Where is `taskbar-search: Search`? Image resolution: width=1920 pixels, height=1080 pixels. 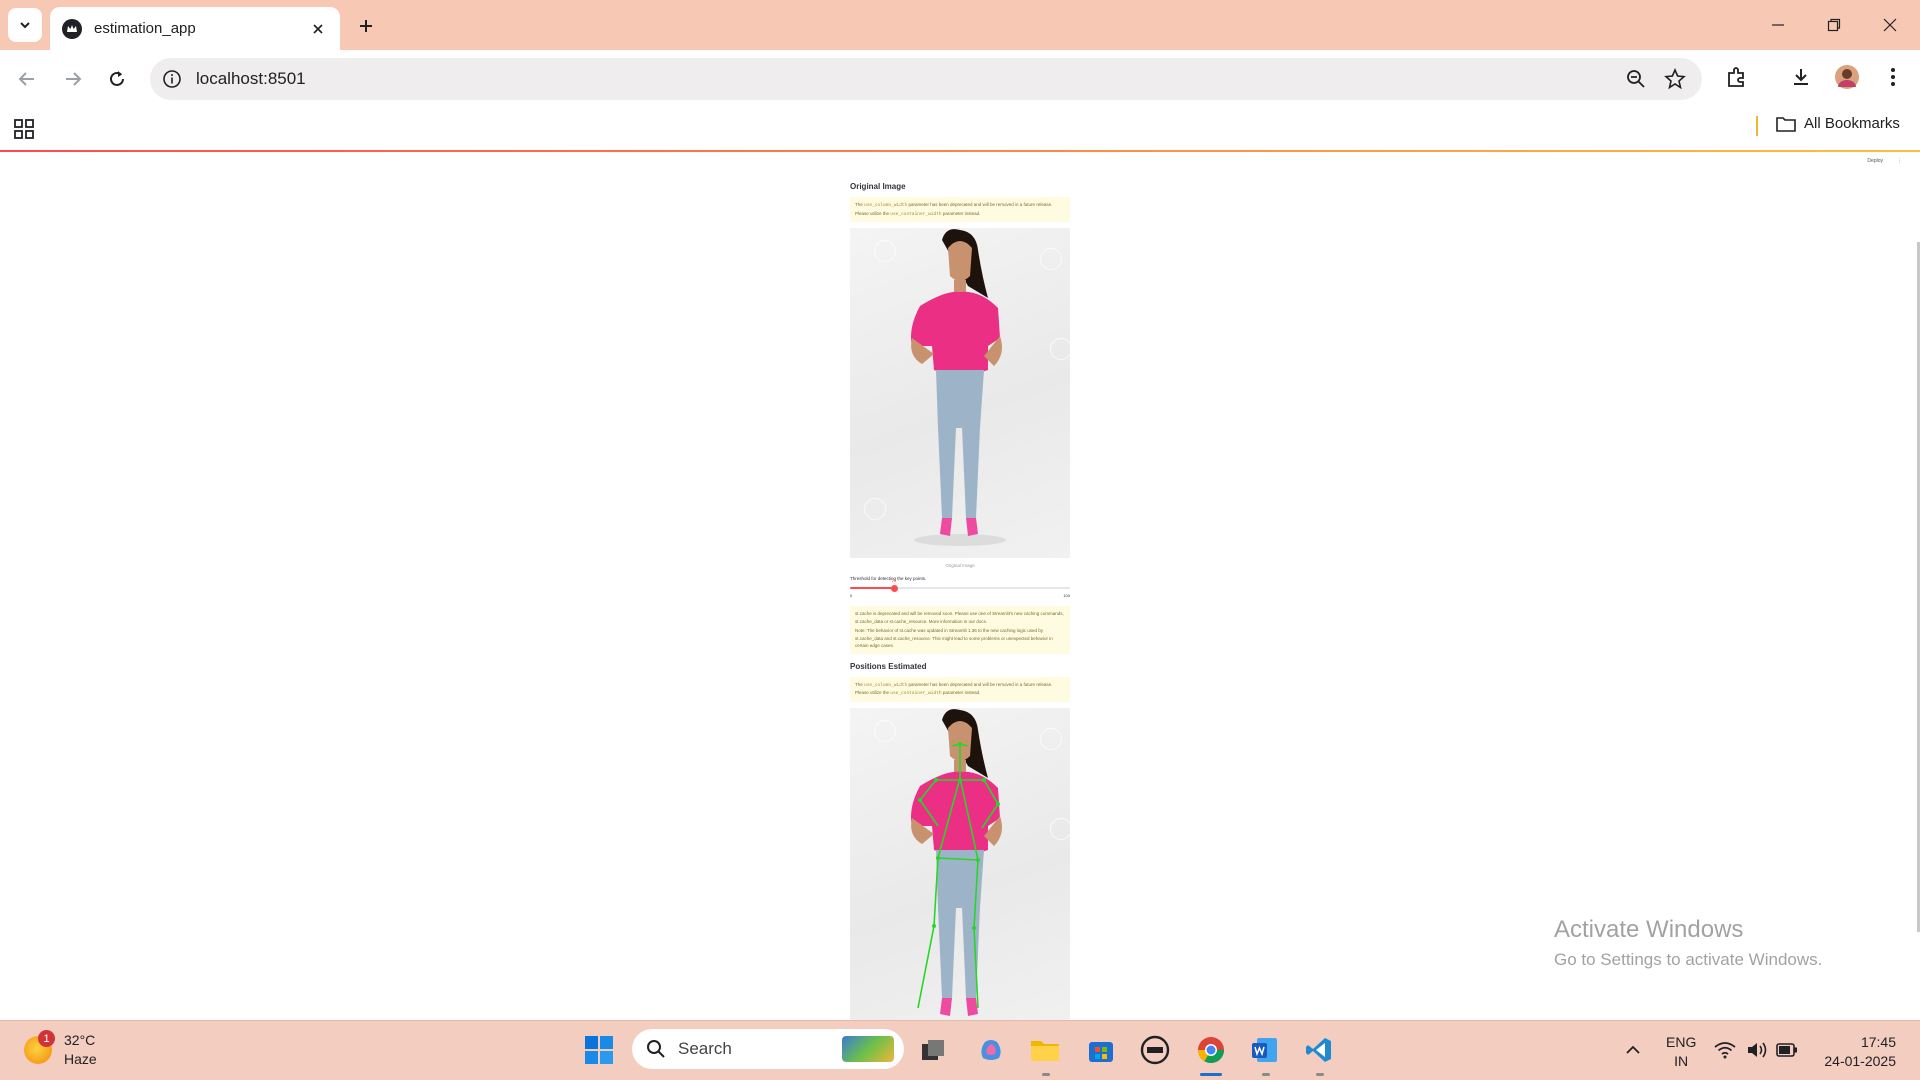
taskbar-search: Search is located at coordinates (768, 1049).